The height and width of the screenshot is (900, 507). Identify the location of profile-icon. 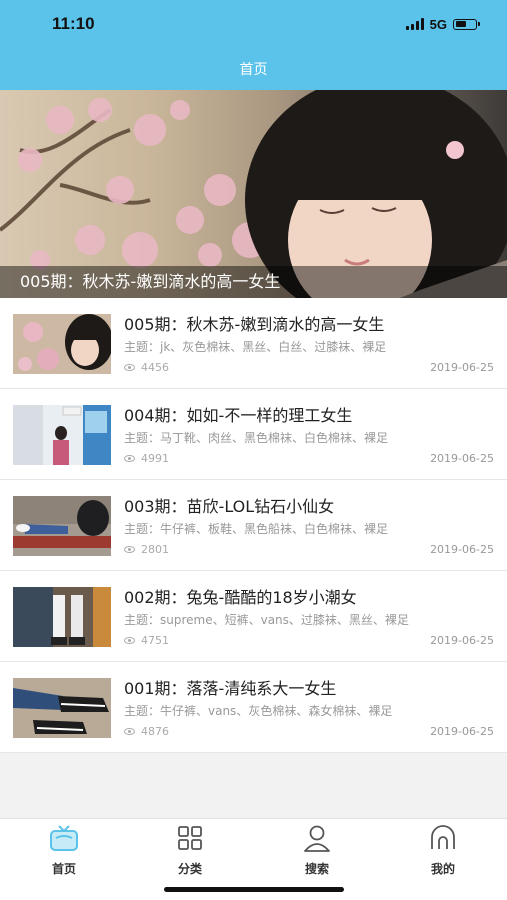
(443, 837).